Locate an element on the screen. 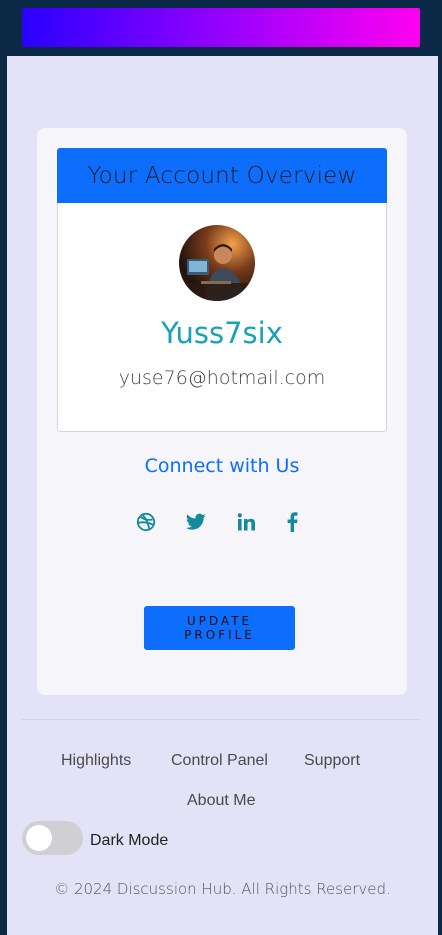 The image size is (442, 935). facebook-icon is located at coordinates (292, 522).